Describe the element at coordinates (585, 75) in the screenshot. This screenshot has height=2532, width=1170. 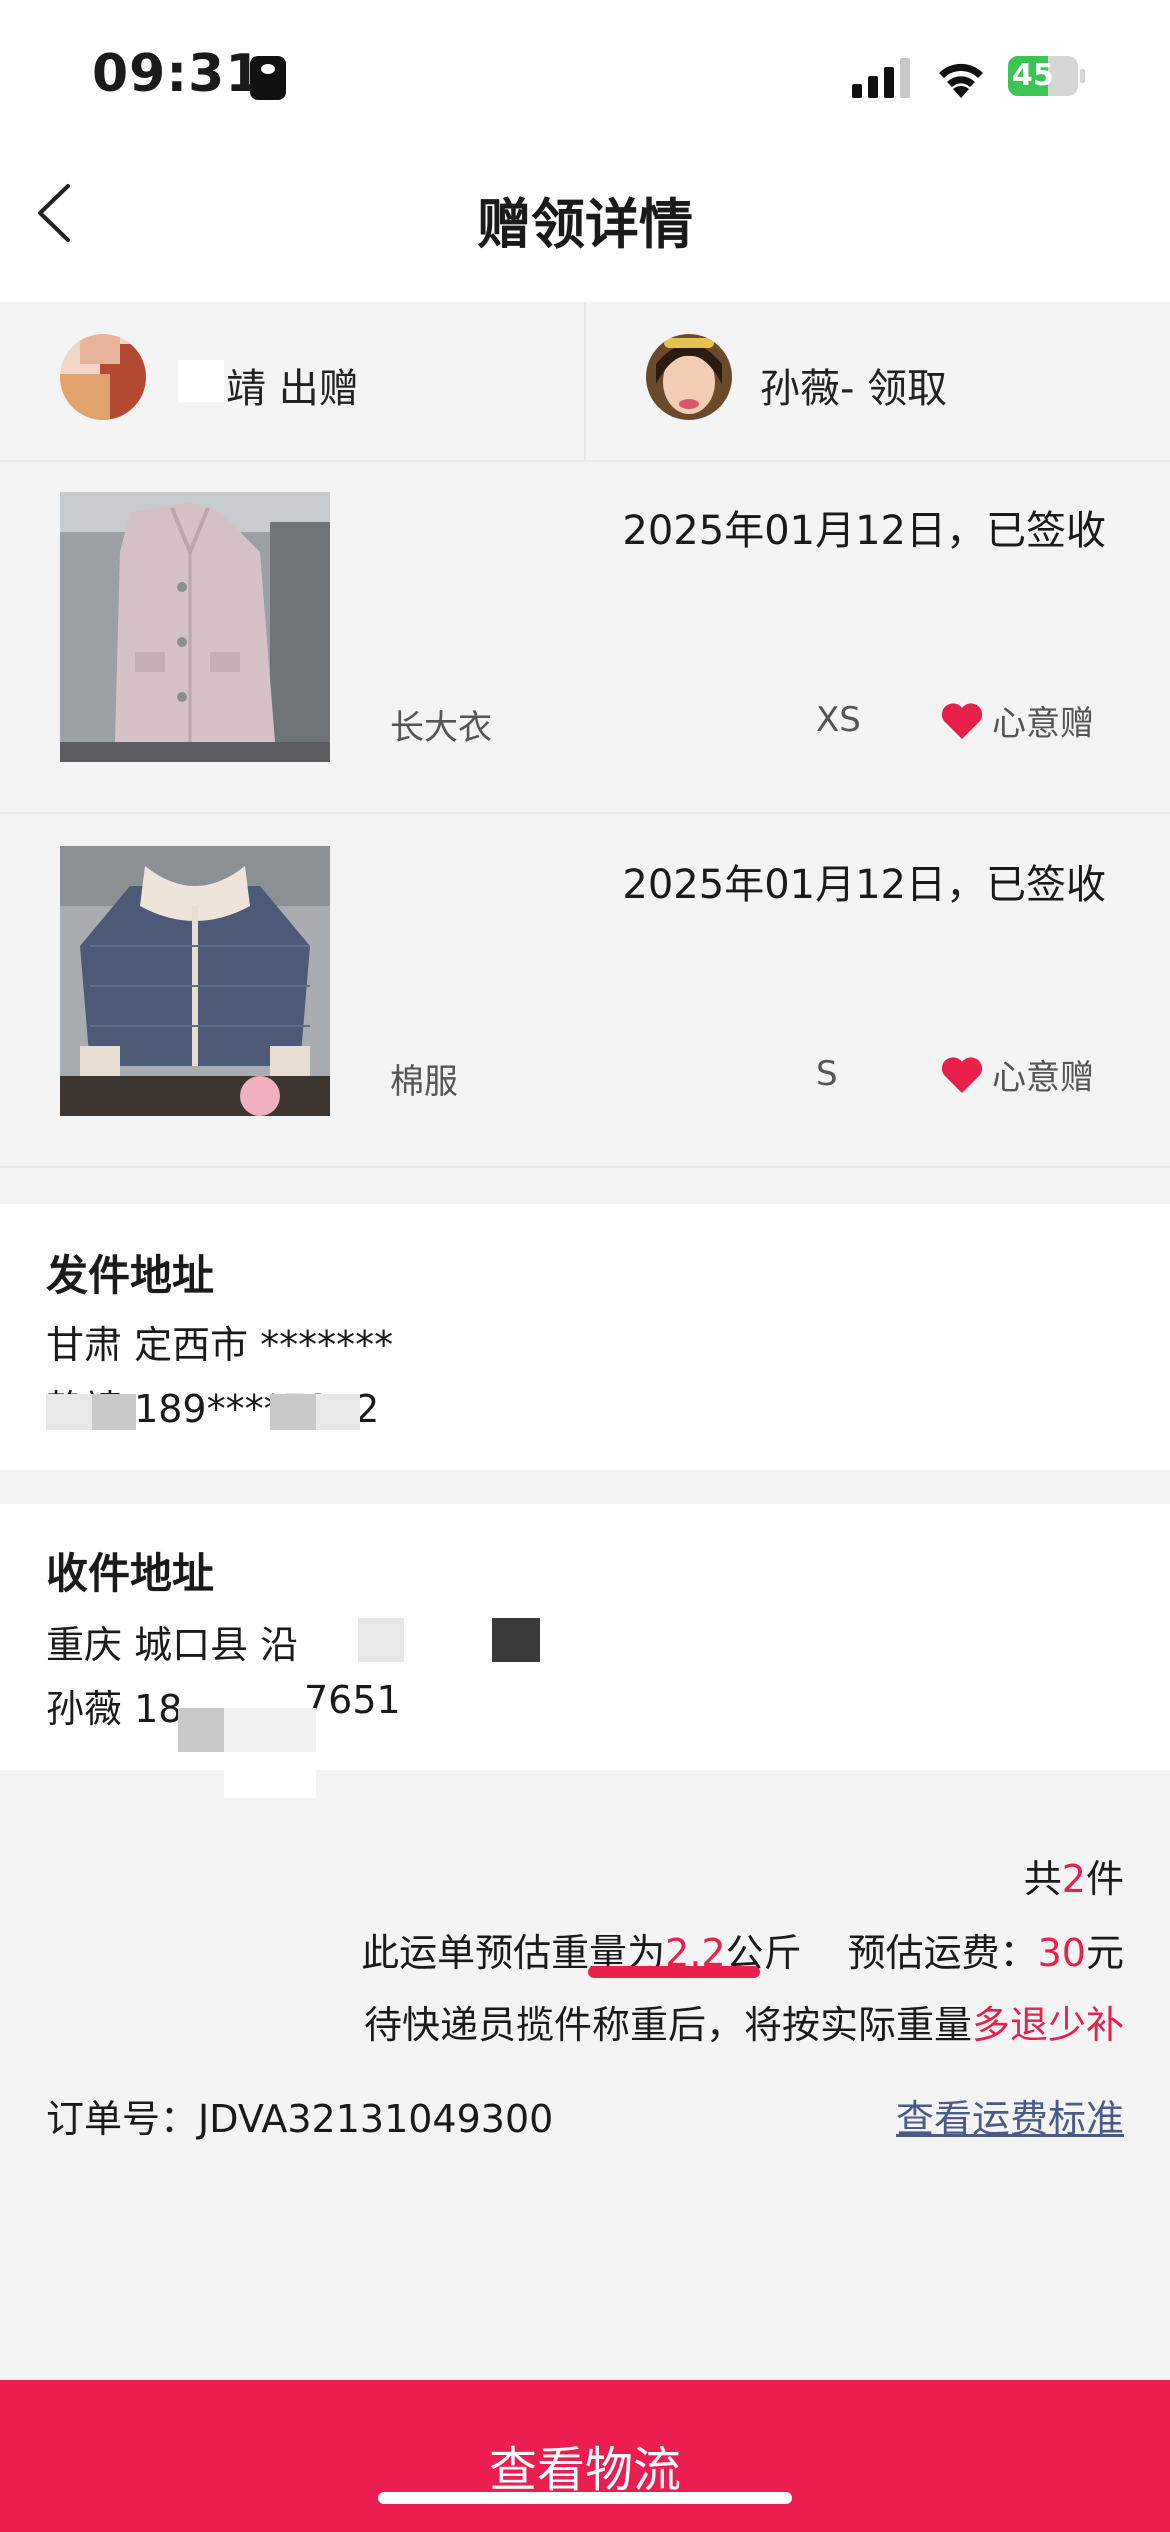
I see `status-bar: 09:31 45` at that location.